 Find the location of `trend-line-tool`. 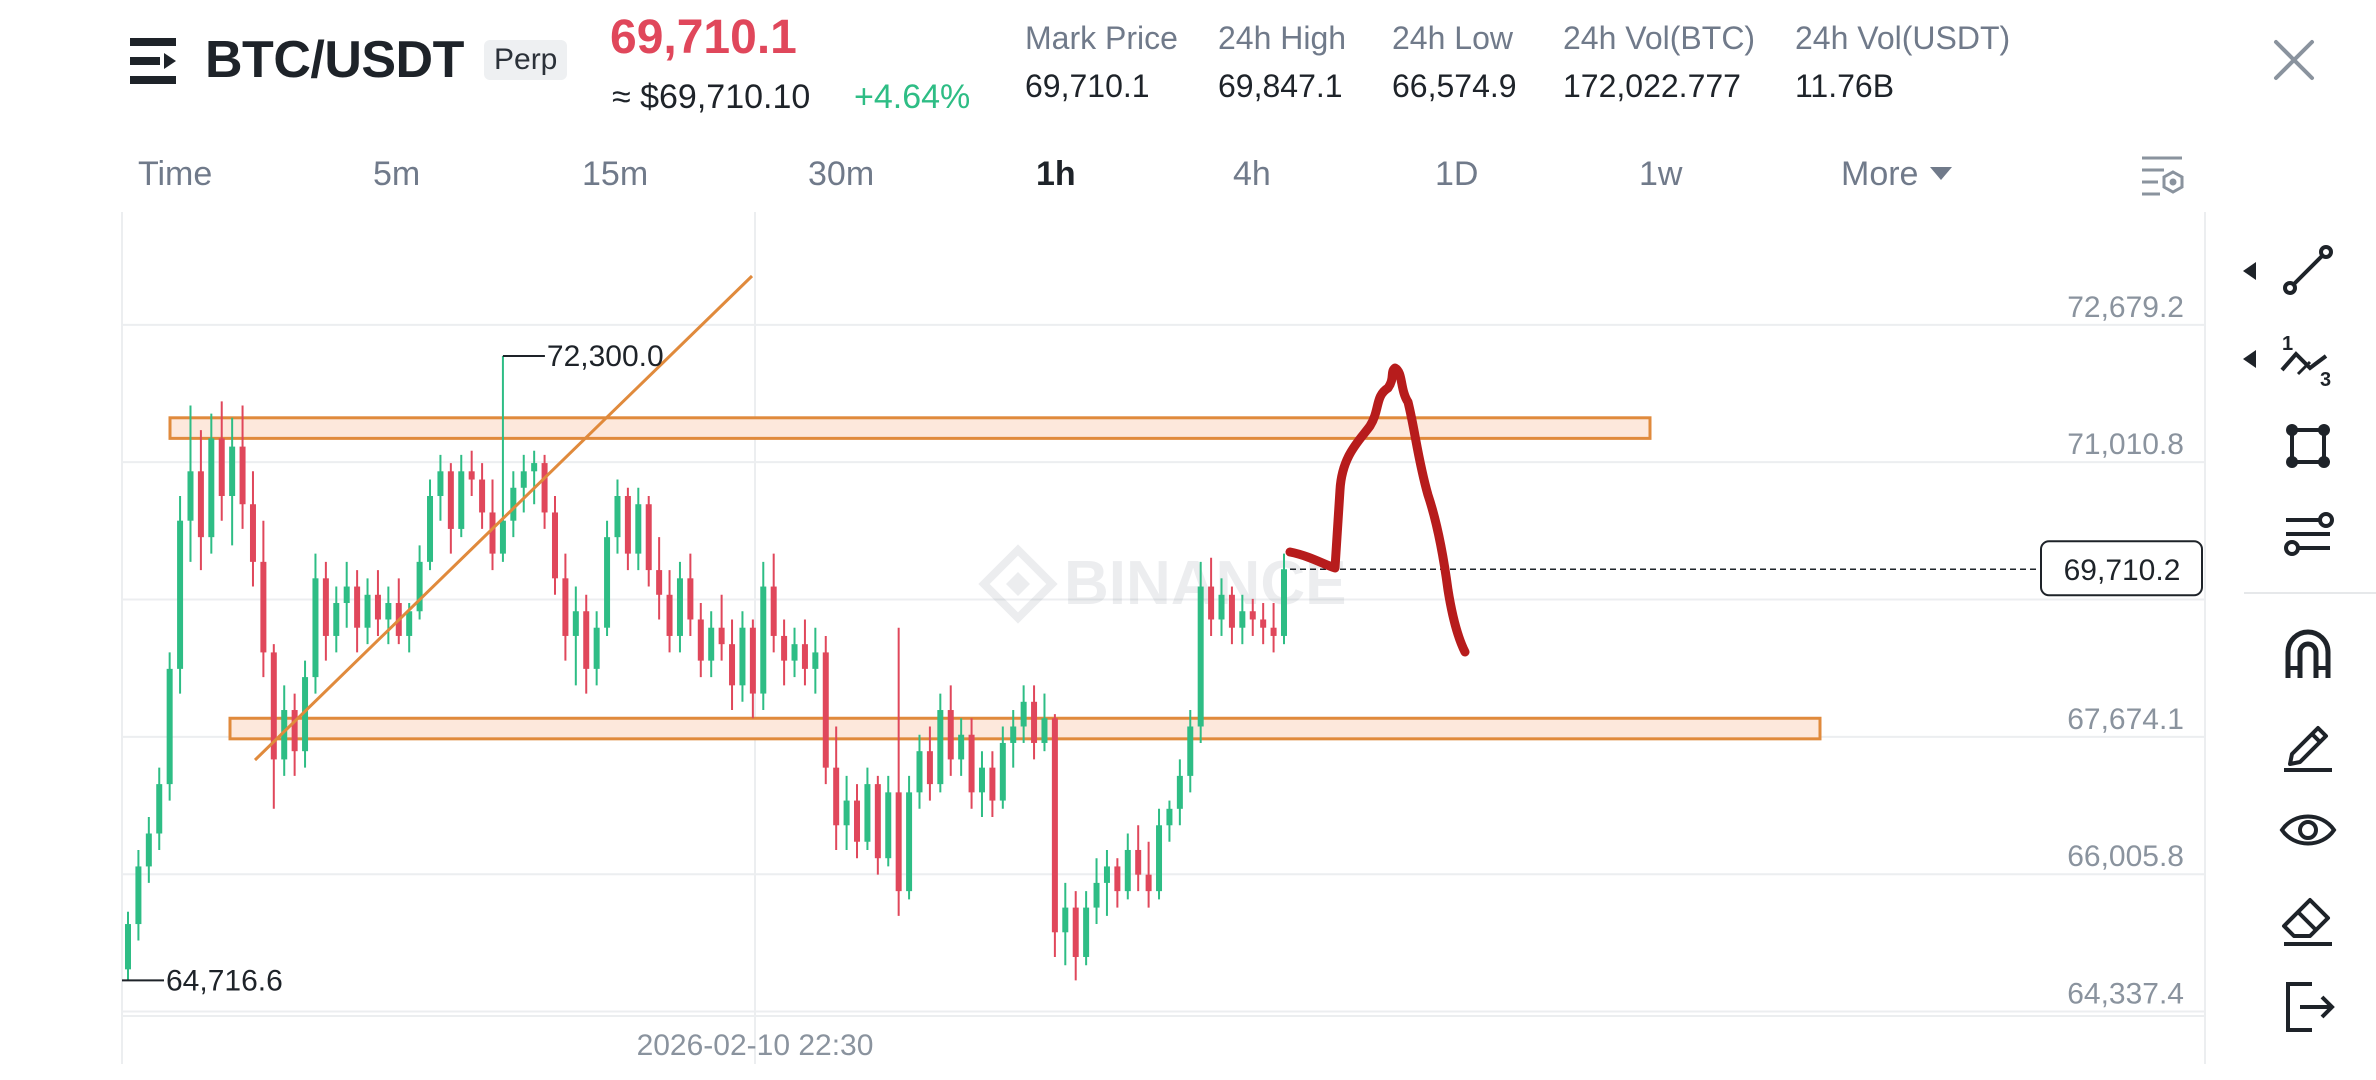

trend-line-tool is located at coordinates (2308, 270).